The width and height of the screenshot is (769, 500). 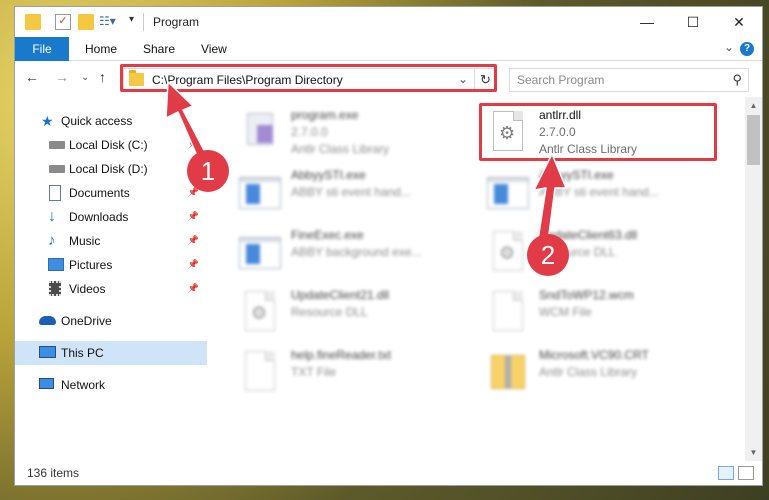 I want to click on callout-2: 2, so click(x=548, y=255).